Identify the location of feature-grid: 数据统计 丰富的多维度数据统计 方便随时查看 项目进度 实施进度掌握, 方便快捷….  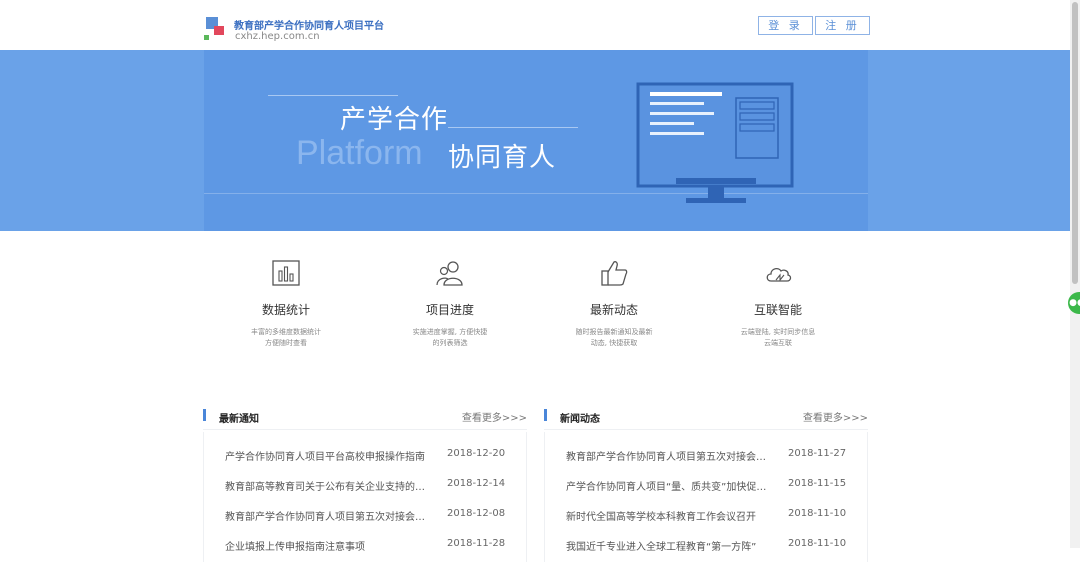
(536, 315).